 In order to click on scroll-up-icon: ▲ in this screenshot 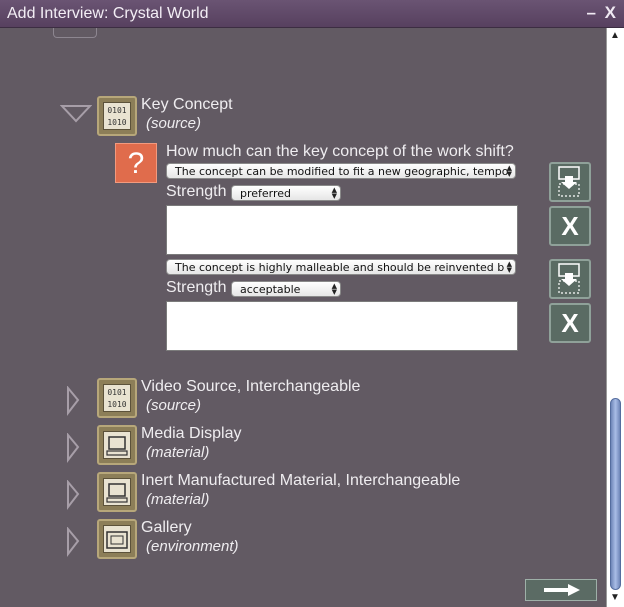, I will do `click(615, 35)`.